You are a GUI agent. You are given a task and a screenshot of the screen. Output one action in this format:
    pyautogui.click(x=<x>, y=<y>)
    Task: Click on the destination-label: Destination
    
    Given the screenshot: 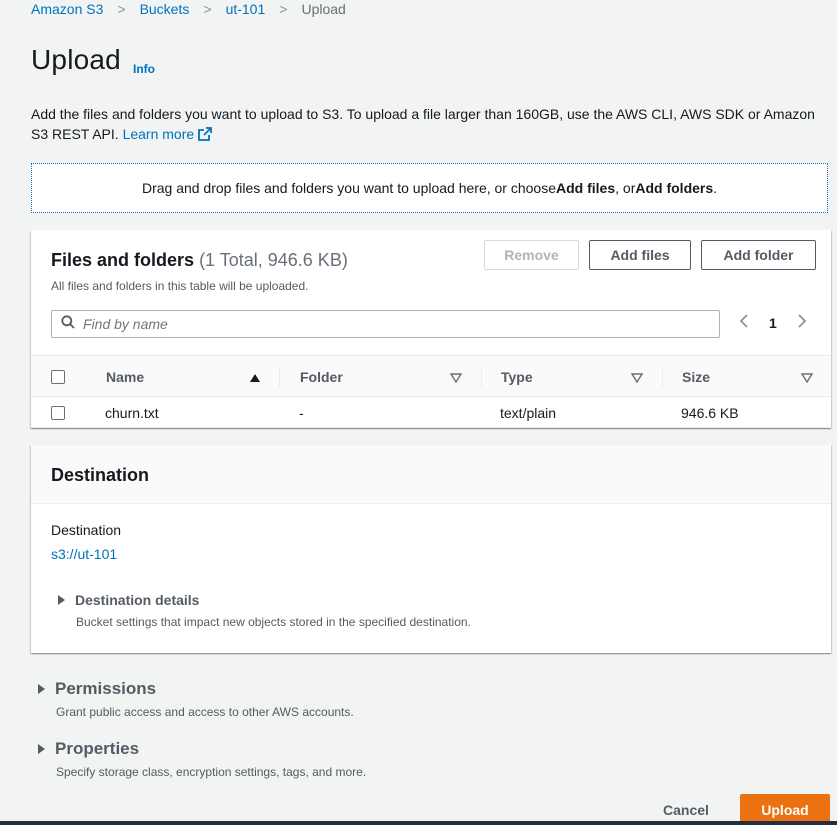 What is the action you would take?
    pyautogui.click(x=86, y=530)
    